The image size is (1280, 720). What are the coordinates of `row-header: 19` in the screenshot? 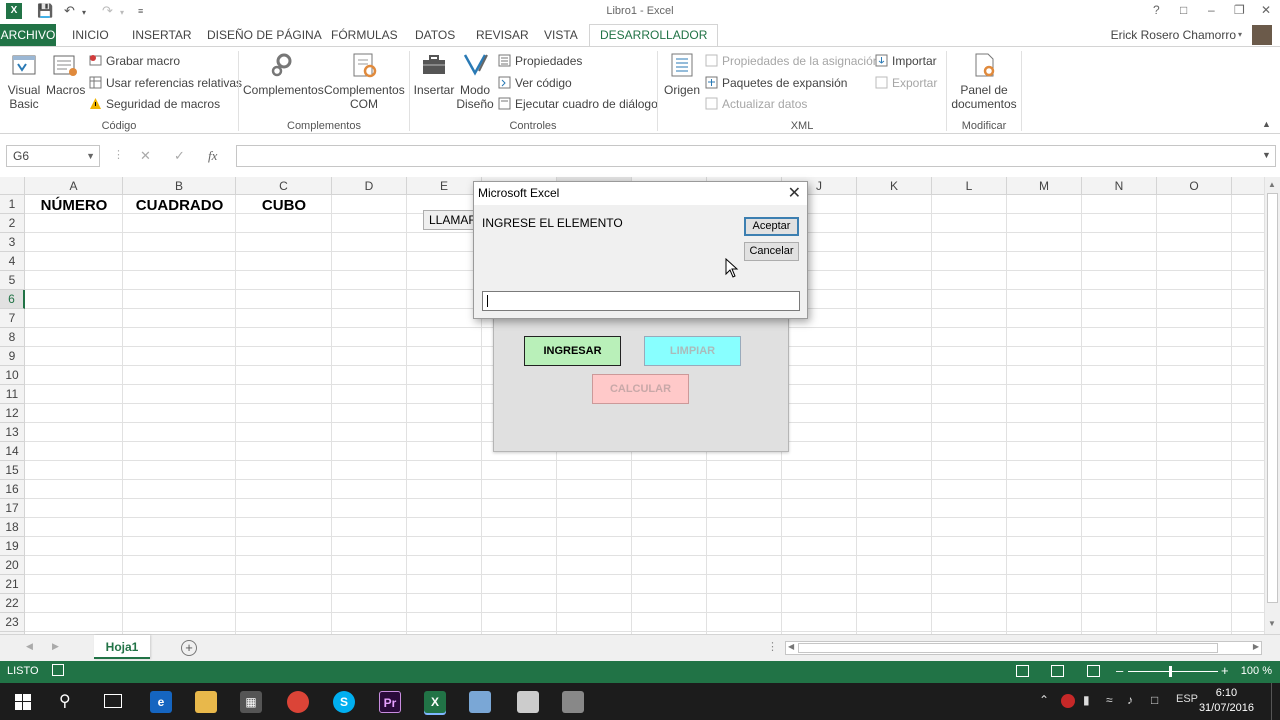 It's located at (12, 546).